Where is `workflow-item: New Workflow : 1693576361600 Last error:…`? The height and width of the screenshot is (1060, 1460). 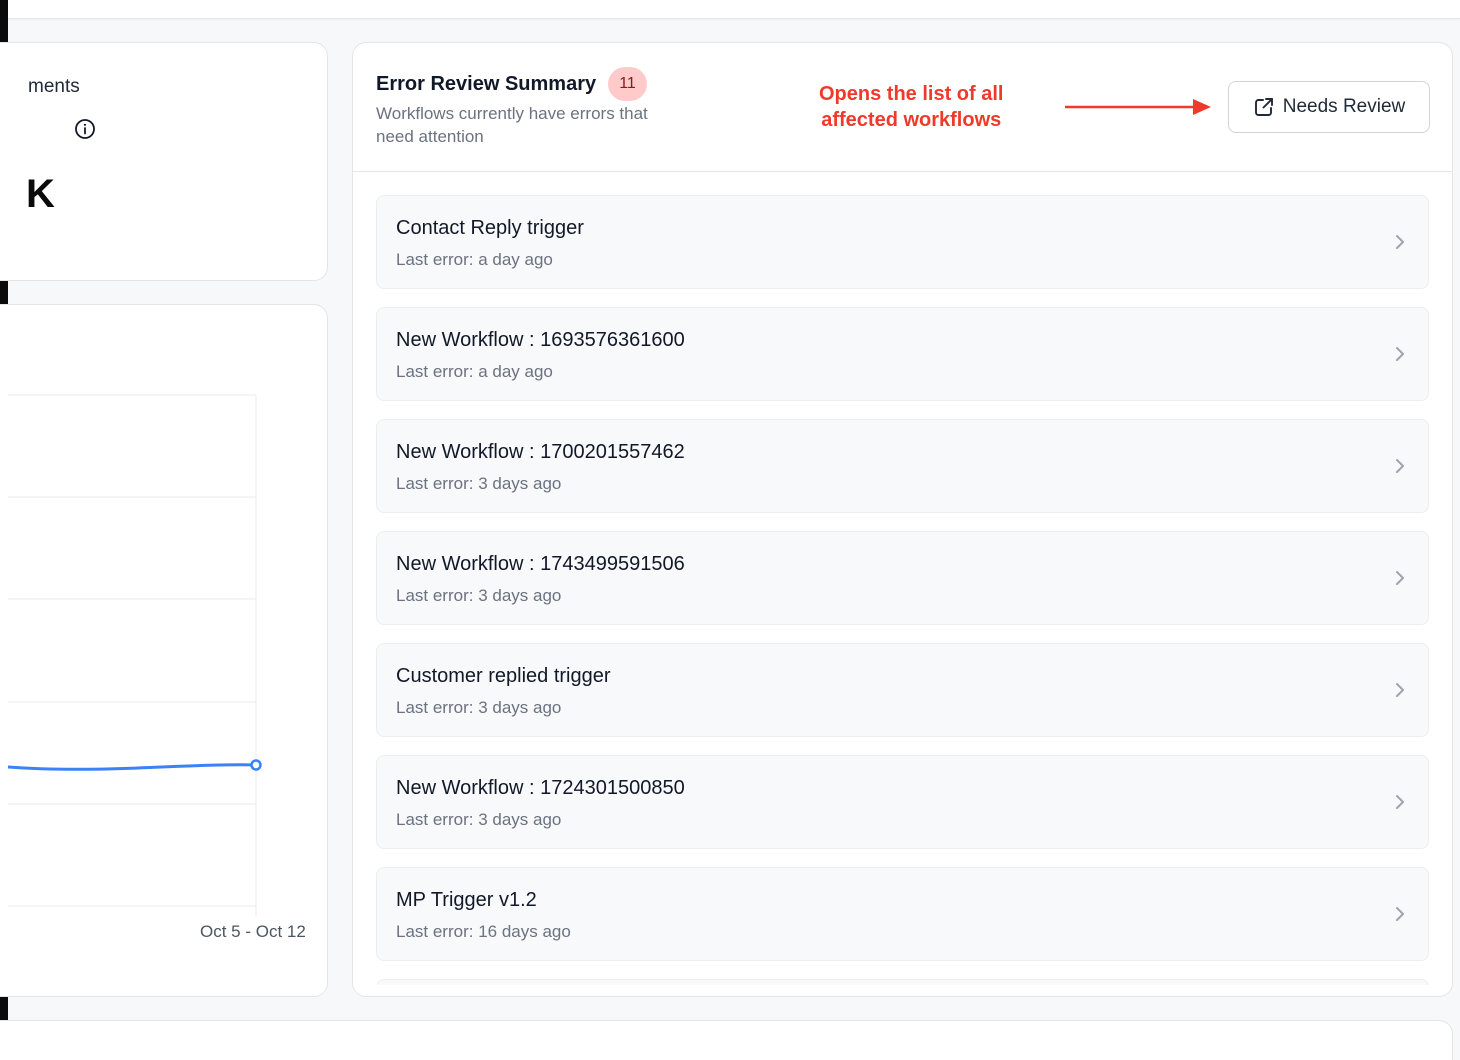 workflow-item: New Workflow : 1693576361600 Last error:… is located at coordinates (902, 354).